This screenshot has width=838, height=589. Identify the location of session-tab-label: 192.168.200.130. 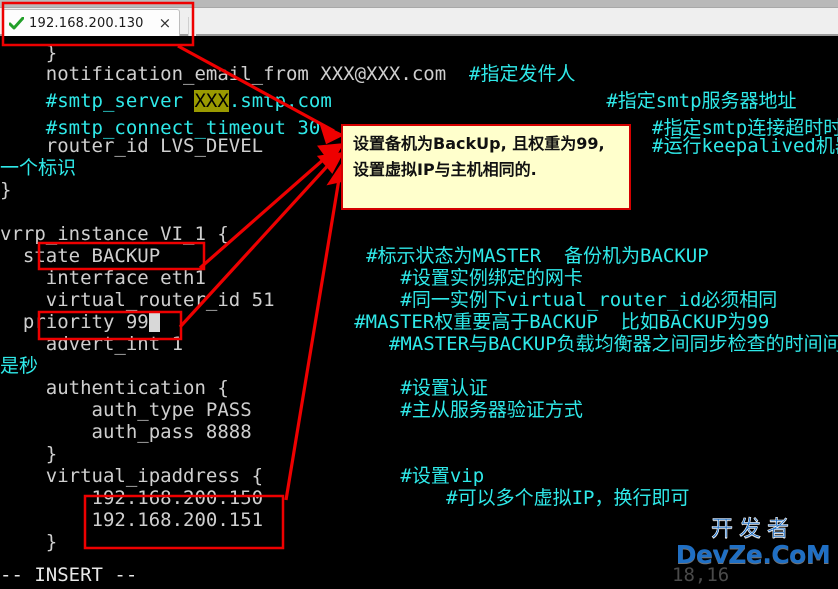
(86, 23).